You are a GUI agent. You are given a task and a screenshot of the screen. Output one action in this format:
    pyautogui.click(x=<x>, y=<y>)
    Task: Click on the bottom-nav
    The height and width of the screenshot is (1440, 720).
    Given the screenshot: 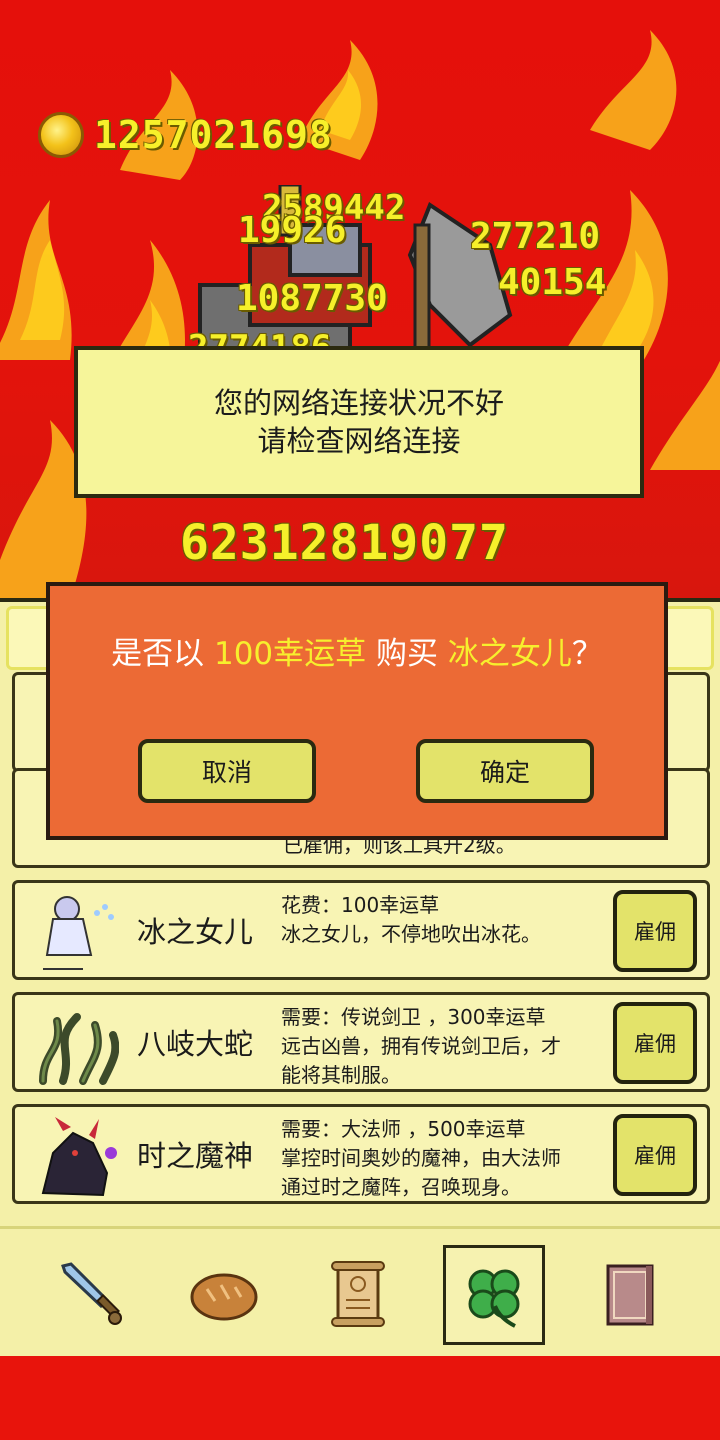 What is the action you would take?
    pyautogui.click(x=360, y=1291)
    